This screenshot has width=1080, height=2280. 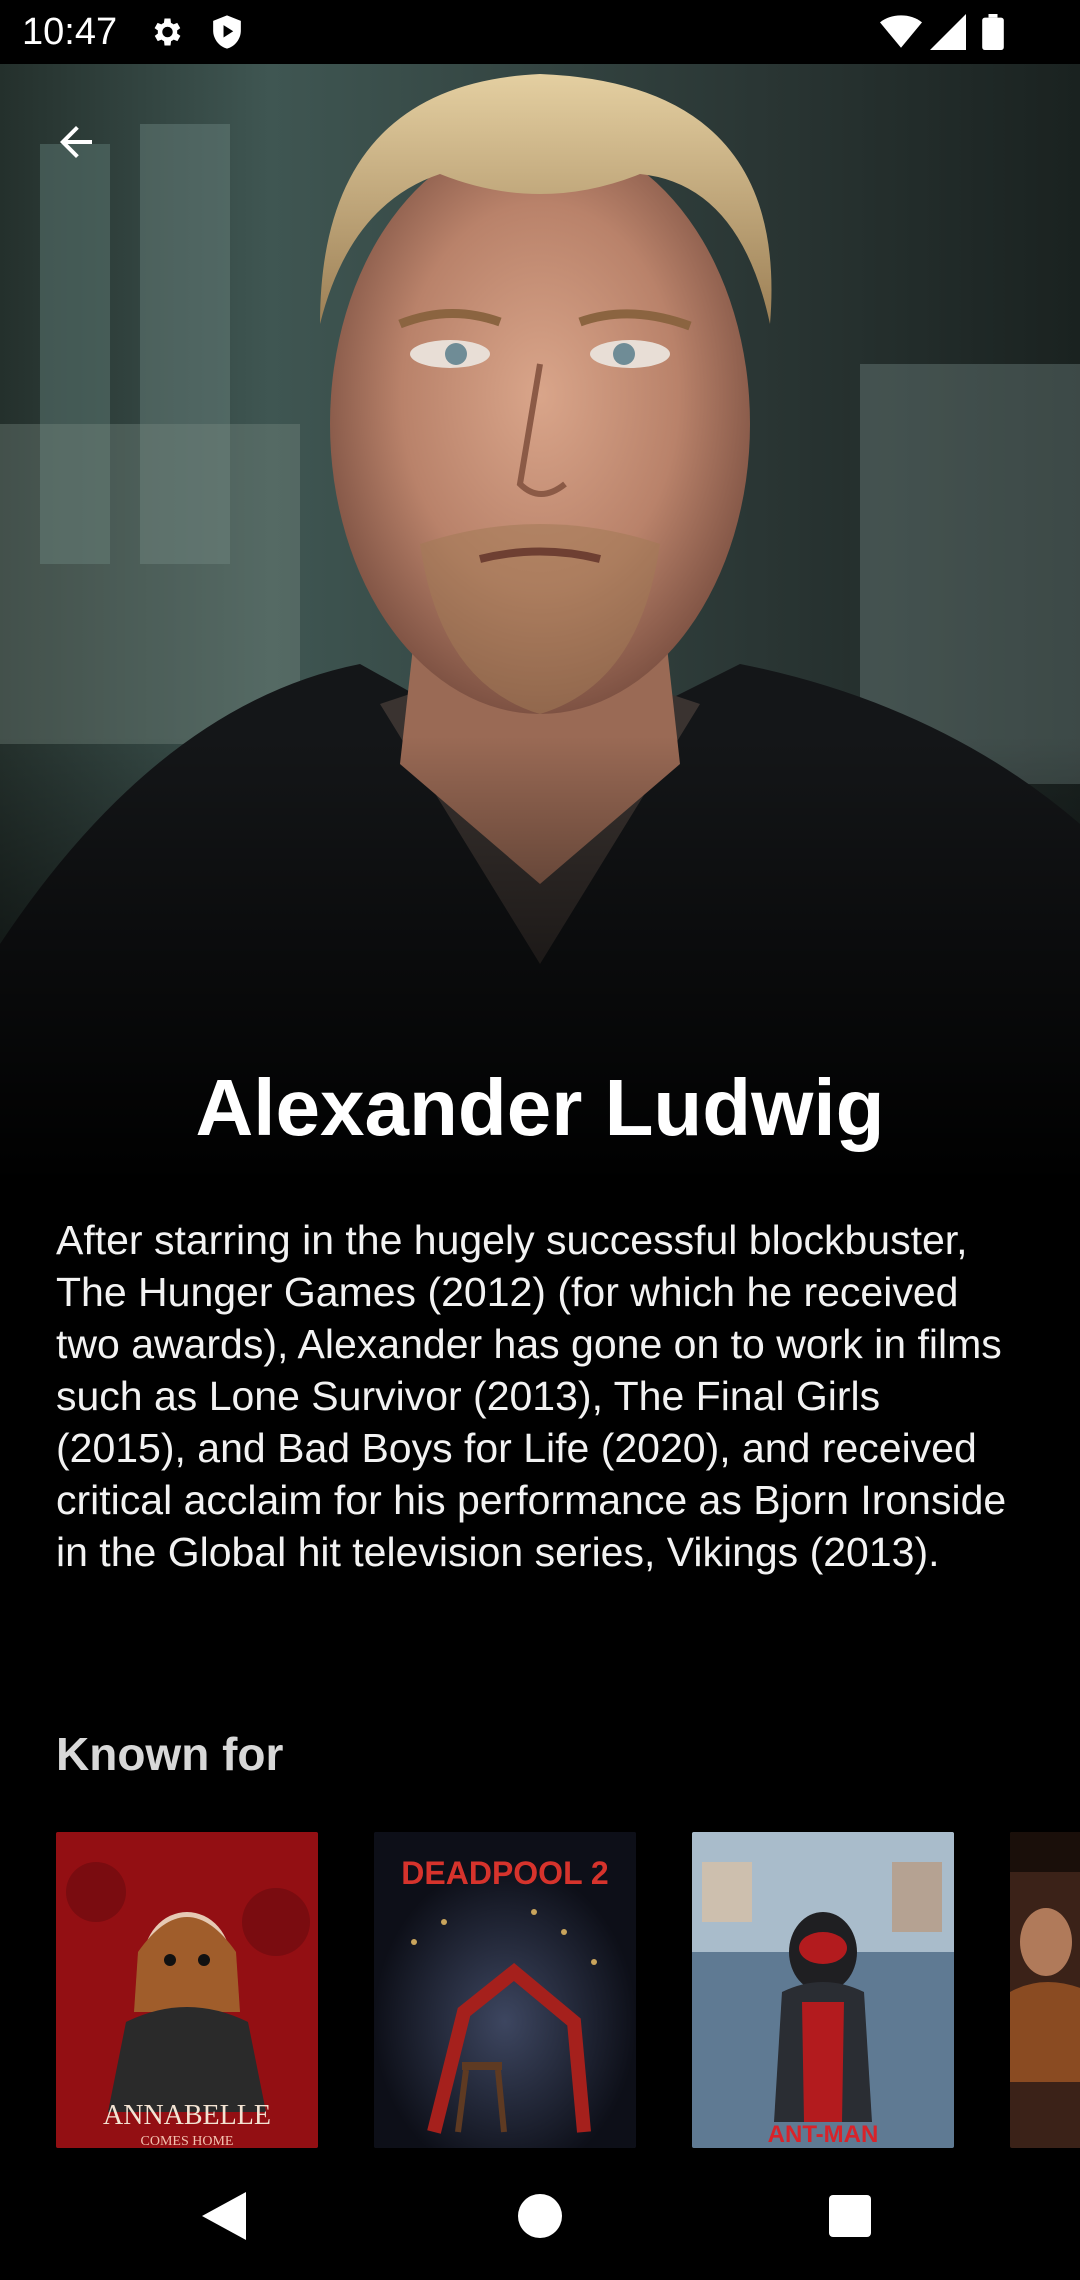 I want to click on arrow-left-icon, so click(x=76, y=144).